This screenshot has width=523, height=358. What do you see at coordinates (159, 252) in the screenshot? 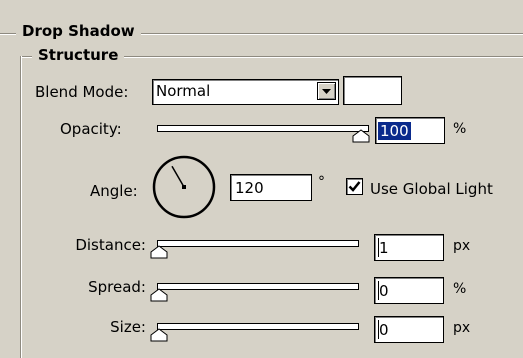
I see `distance-slider-thumb` at bounding box center [159, 252].